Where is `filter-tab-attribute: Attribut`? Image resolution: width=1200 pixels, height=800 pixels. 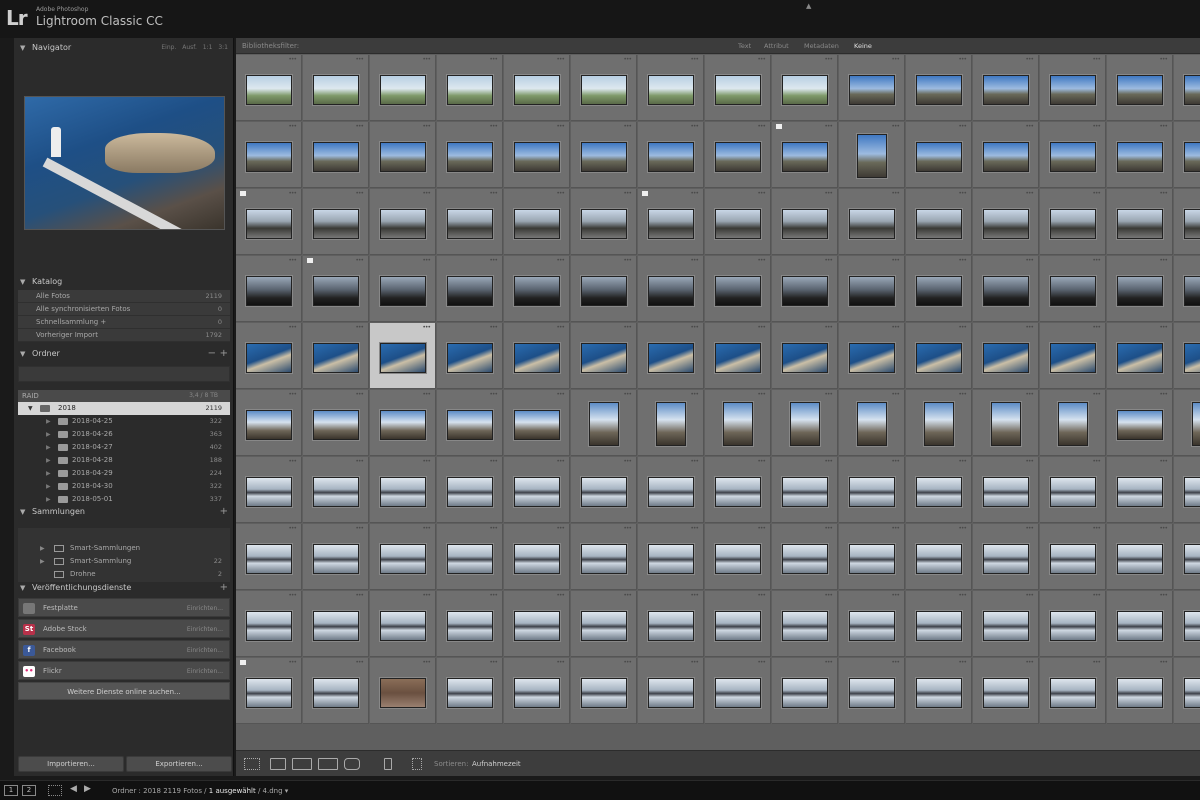 filter-tab-attribute: Attribut is located at coordinates (776, 46).